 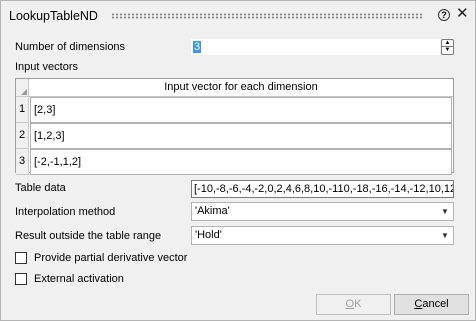 What do you see at coordinates (350, 304) in the screenshot?
I see `ok-mnemonic: O` at bounding box center [350, 304].